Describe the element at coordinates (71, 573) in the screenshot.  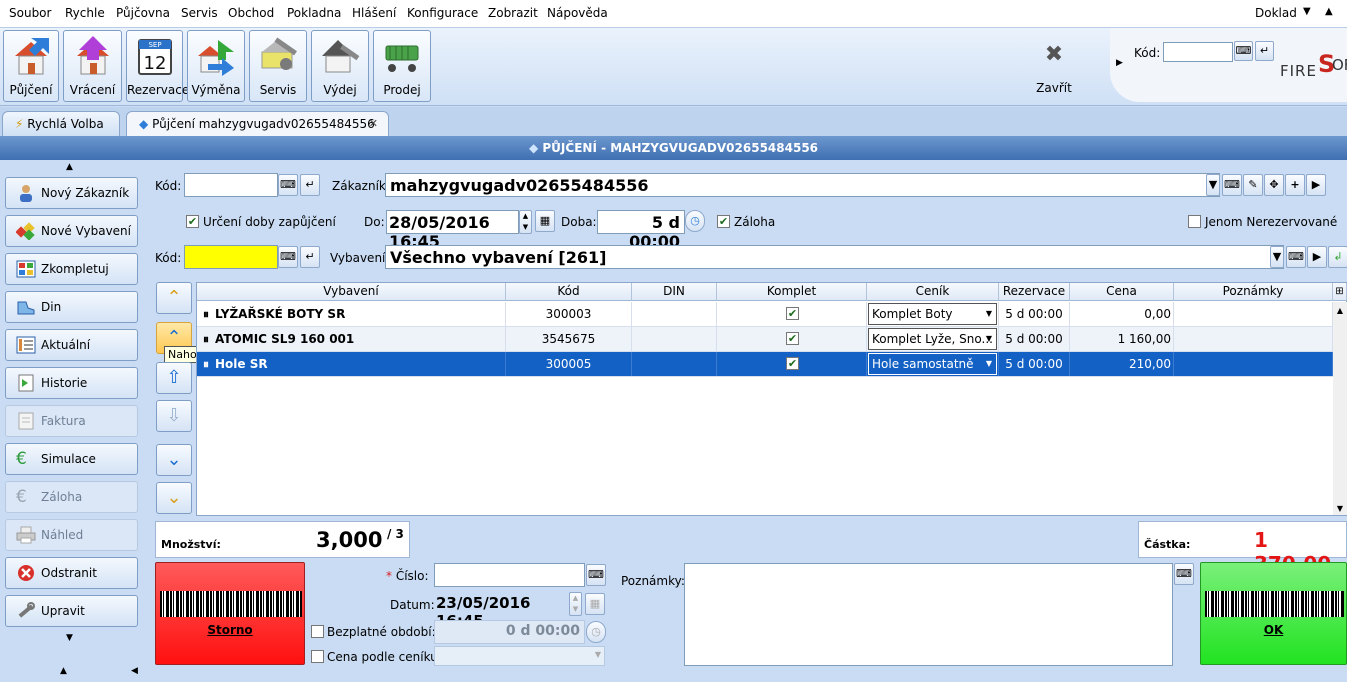
I see `sidebar-odstranit-button: Odstranit` at that location.